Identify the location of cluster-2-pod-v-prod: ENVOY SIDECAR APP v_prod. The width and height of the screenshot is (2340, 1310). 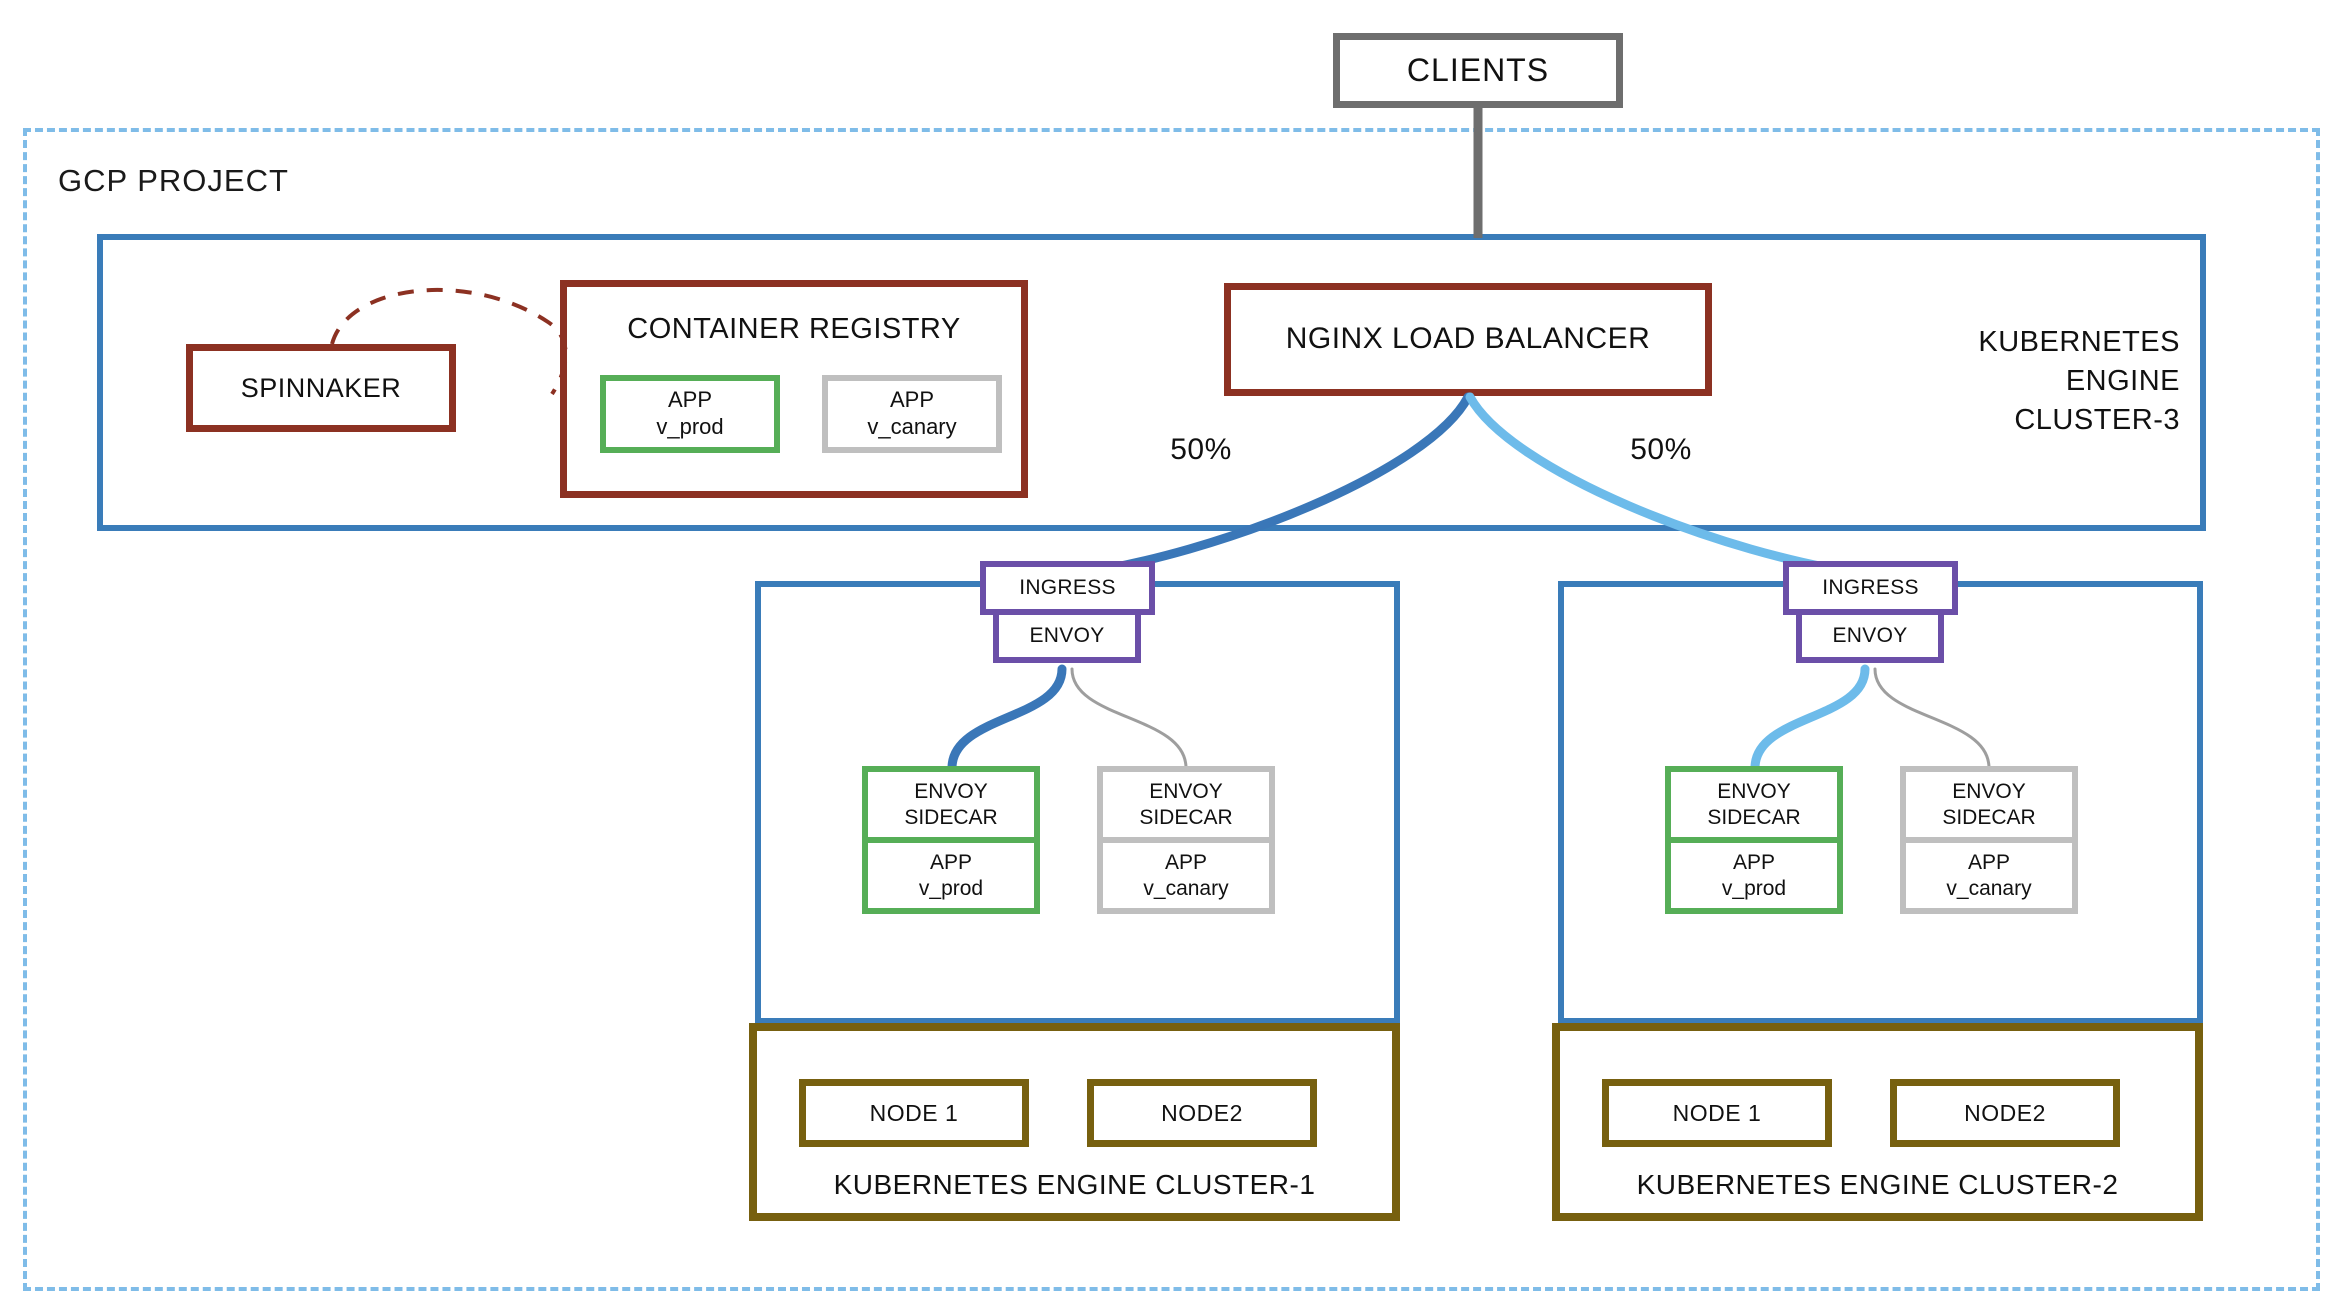
(1754, 840).